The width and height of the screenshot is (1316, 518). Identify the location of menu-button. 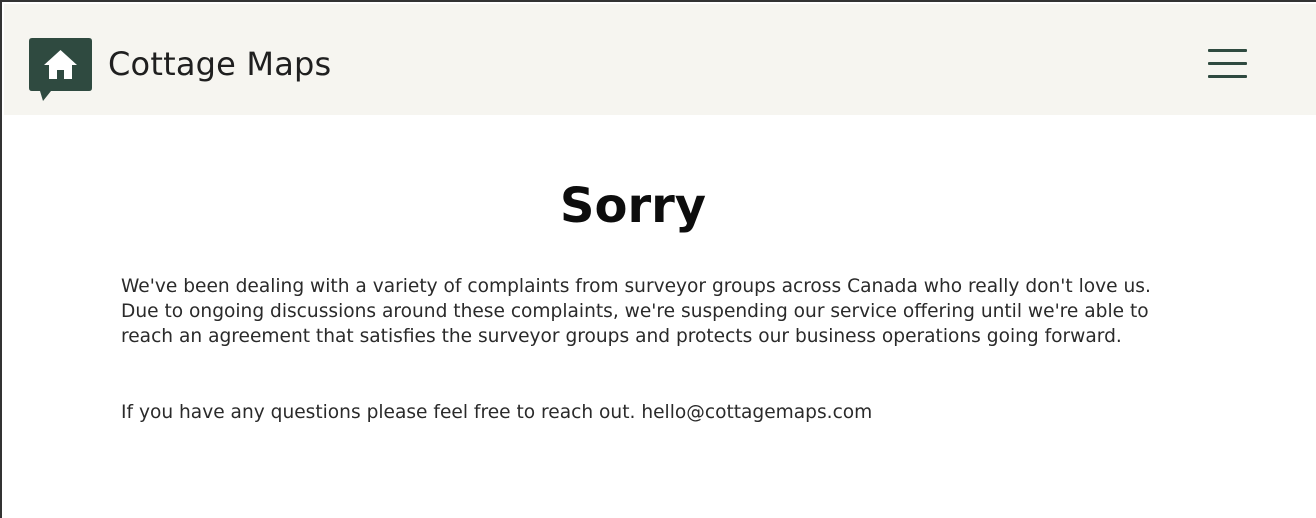
(1228, 64).